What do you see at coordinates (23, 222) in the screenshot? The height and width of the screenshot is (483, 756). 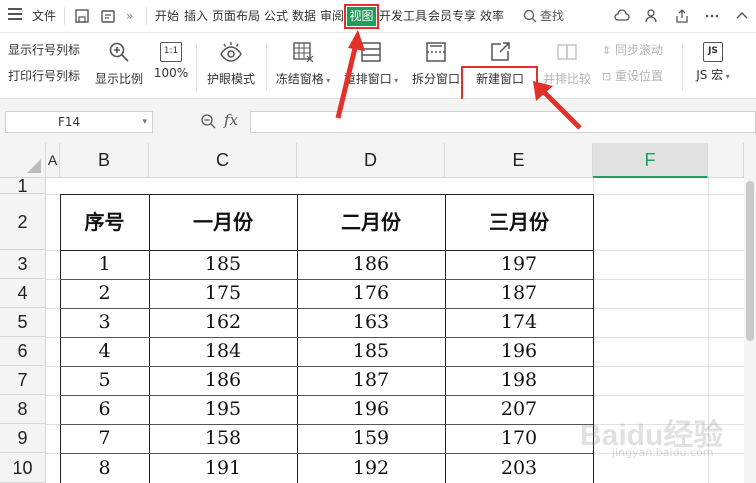 I see `row-header-2: 2` at bounding box center [23, 222].